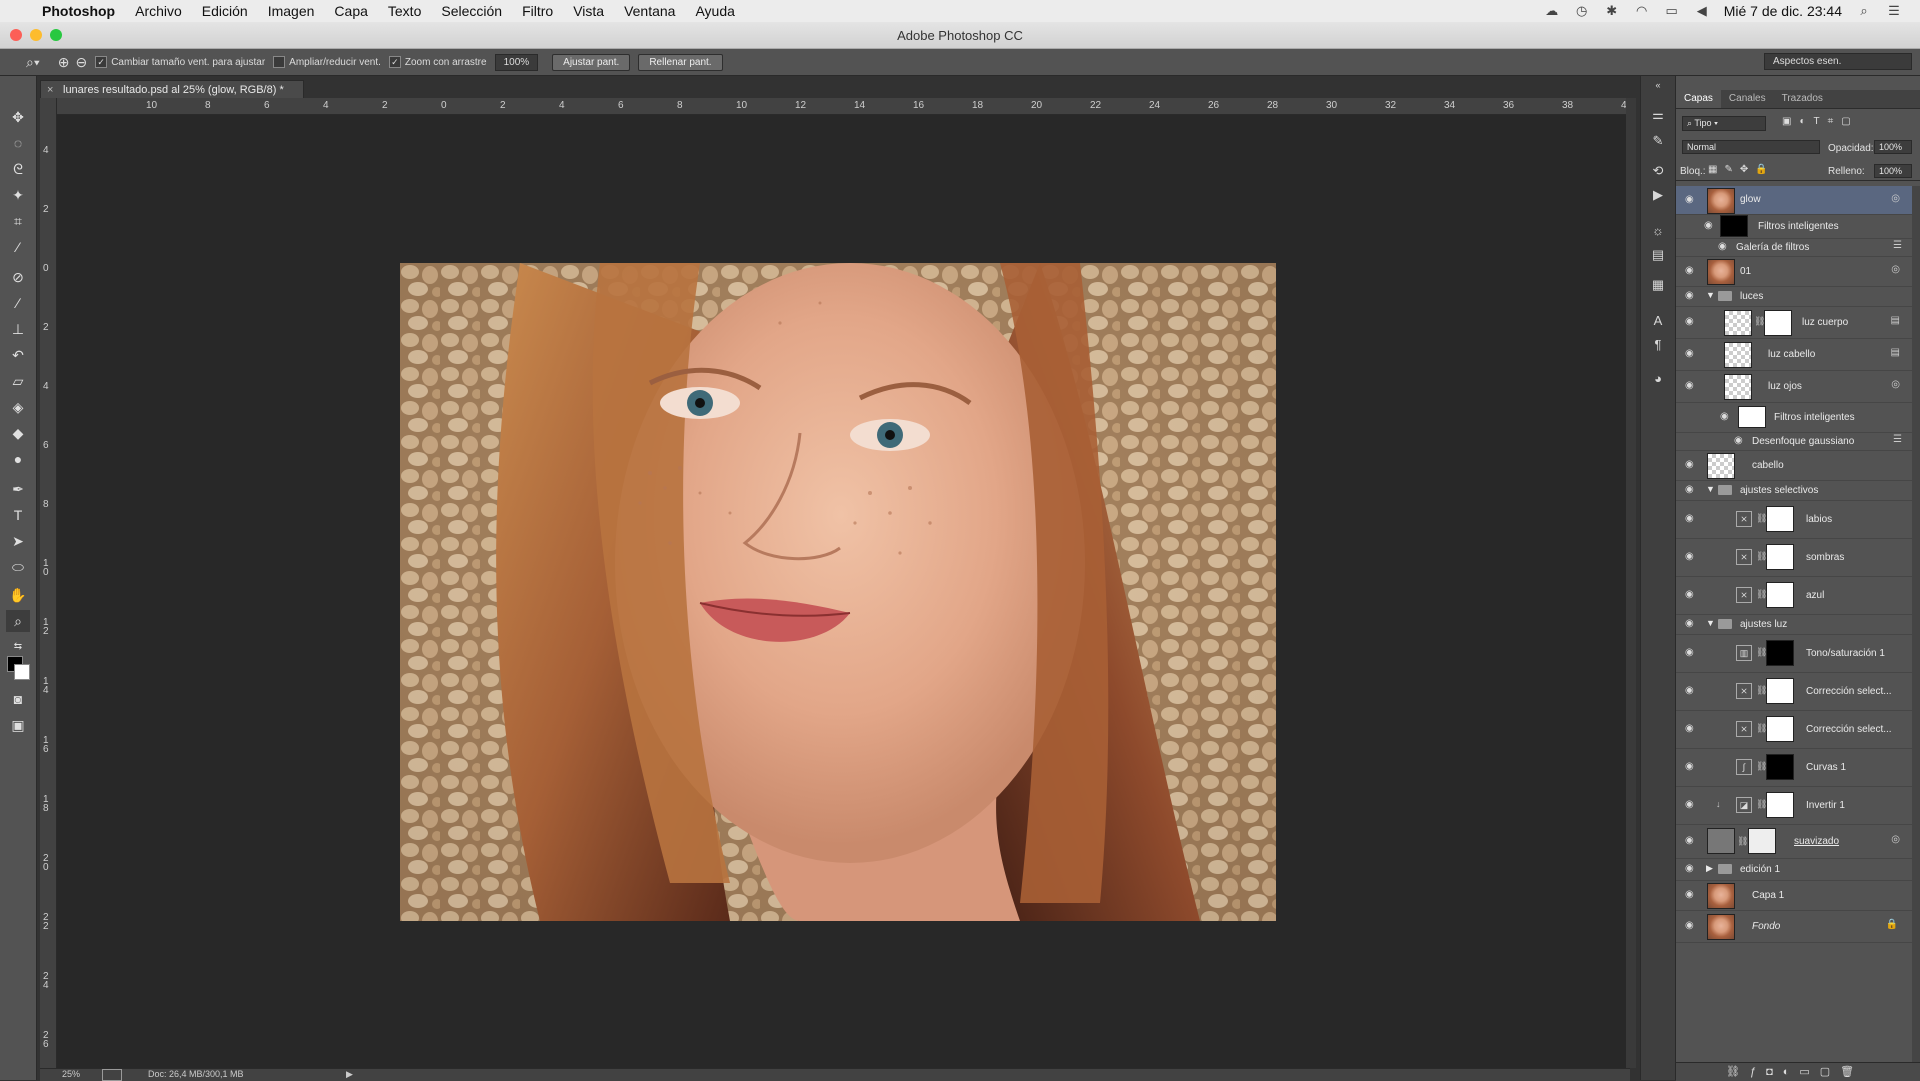 The image size is (1920, 1081). What do you see at coordinates (1658, 85) in the screenshot?
I see `collapse-dock-icon: «` at bounding box center [1658, 85].